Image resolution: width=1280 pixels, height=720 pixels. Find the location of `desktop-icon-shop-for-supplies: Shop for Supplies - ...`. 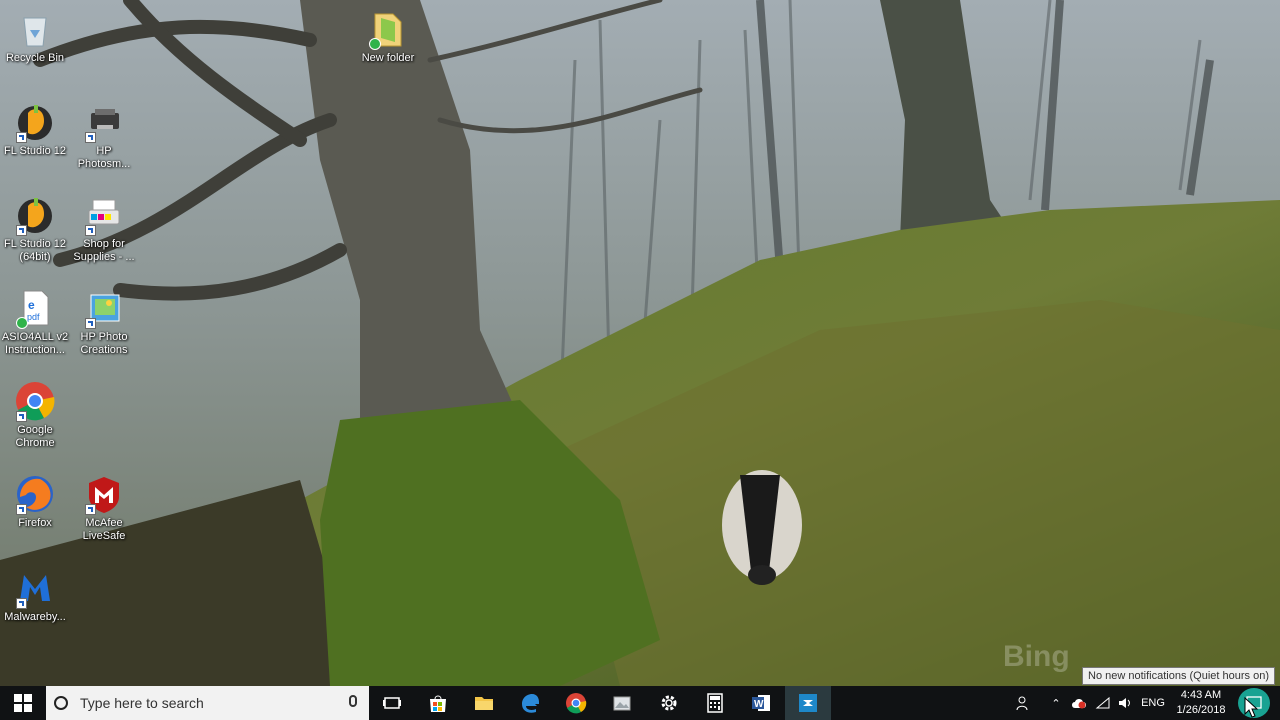

desktop-icon-shop-for-supplies: Shop for Supplies - ... is located at coordinates (104, 229).